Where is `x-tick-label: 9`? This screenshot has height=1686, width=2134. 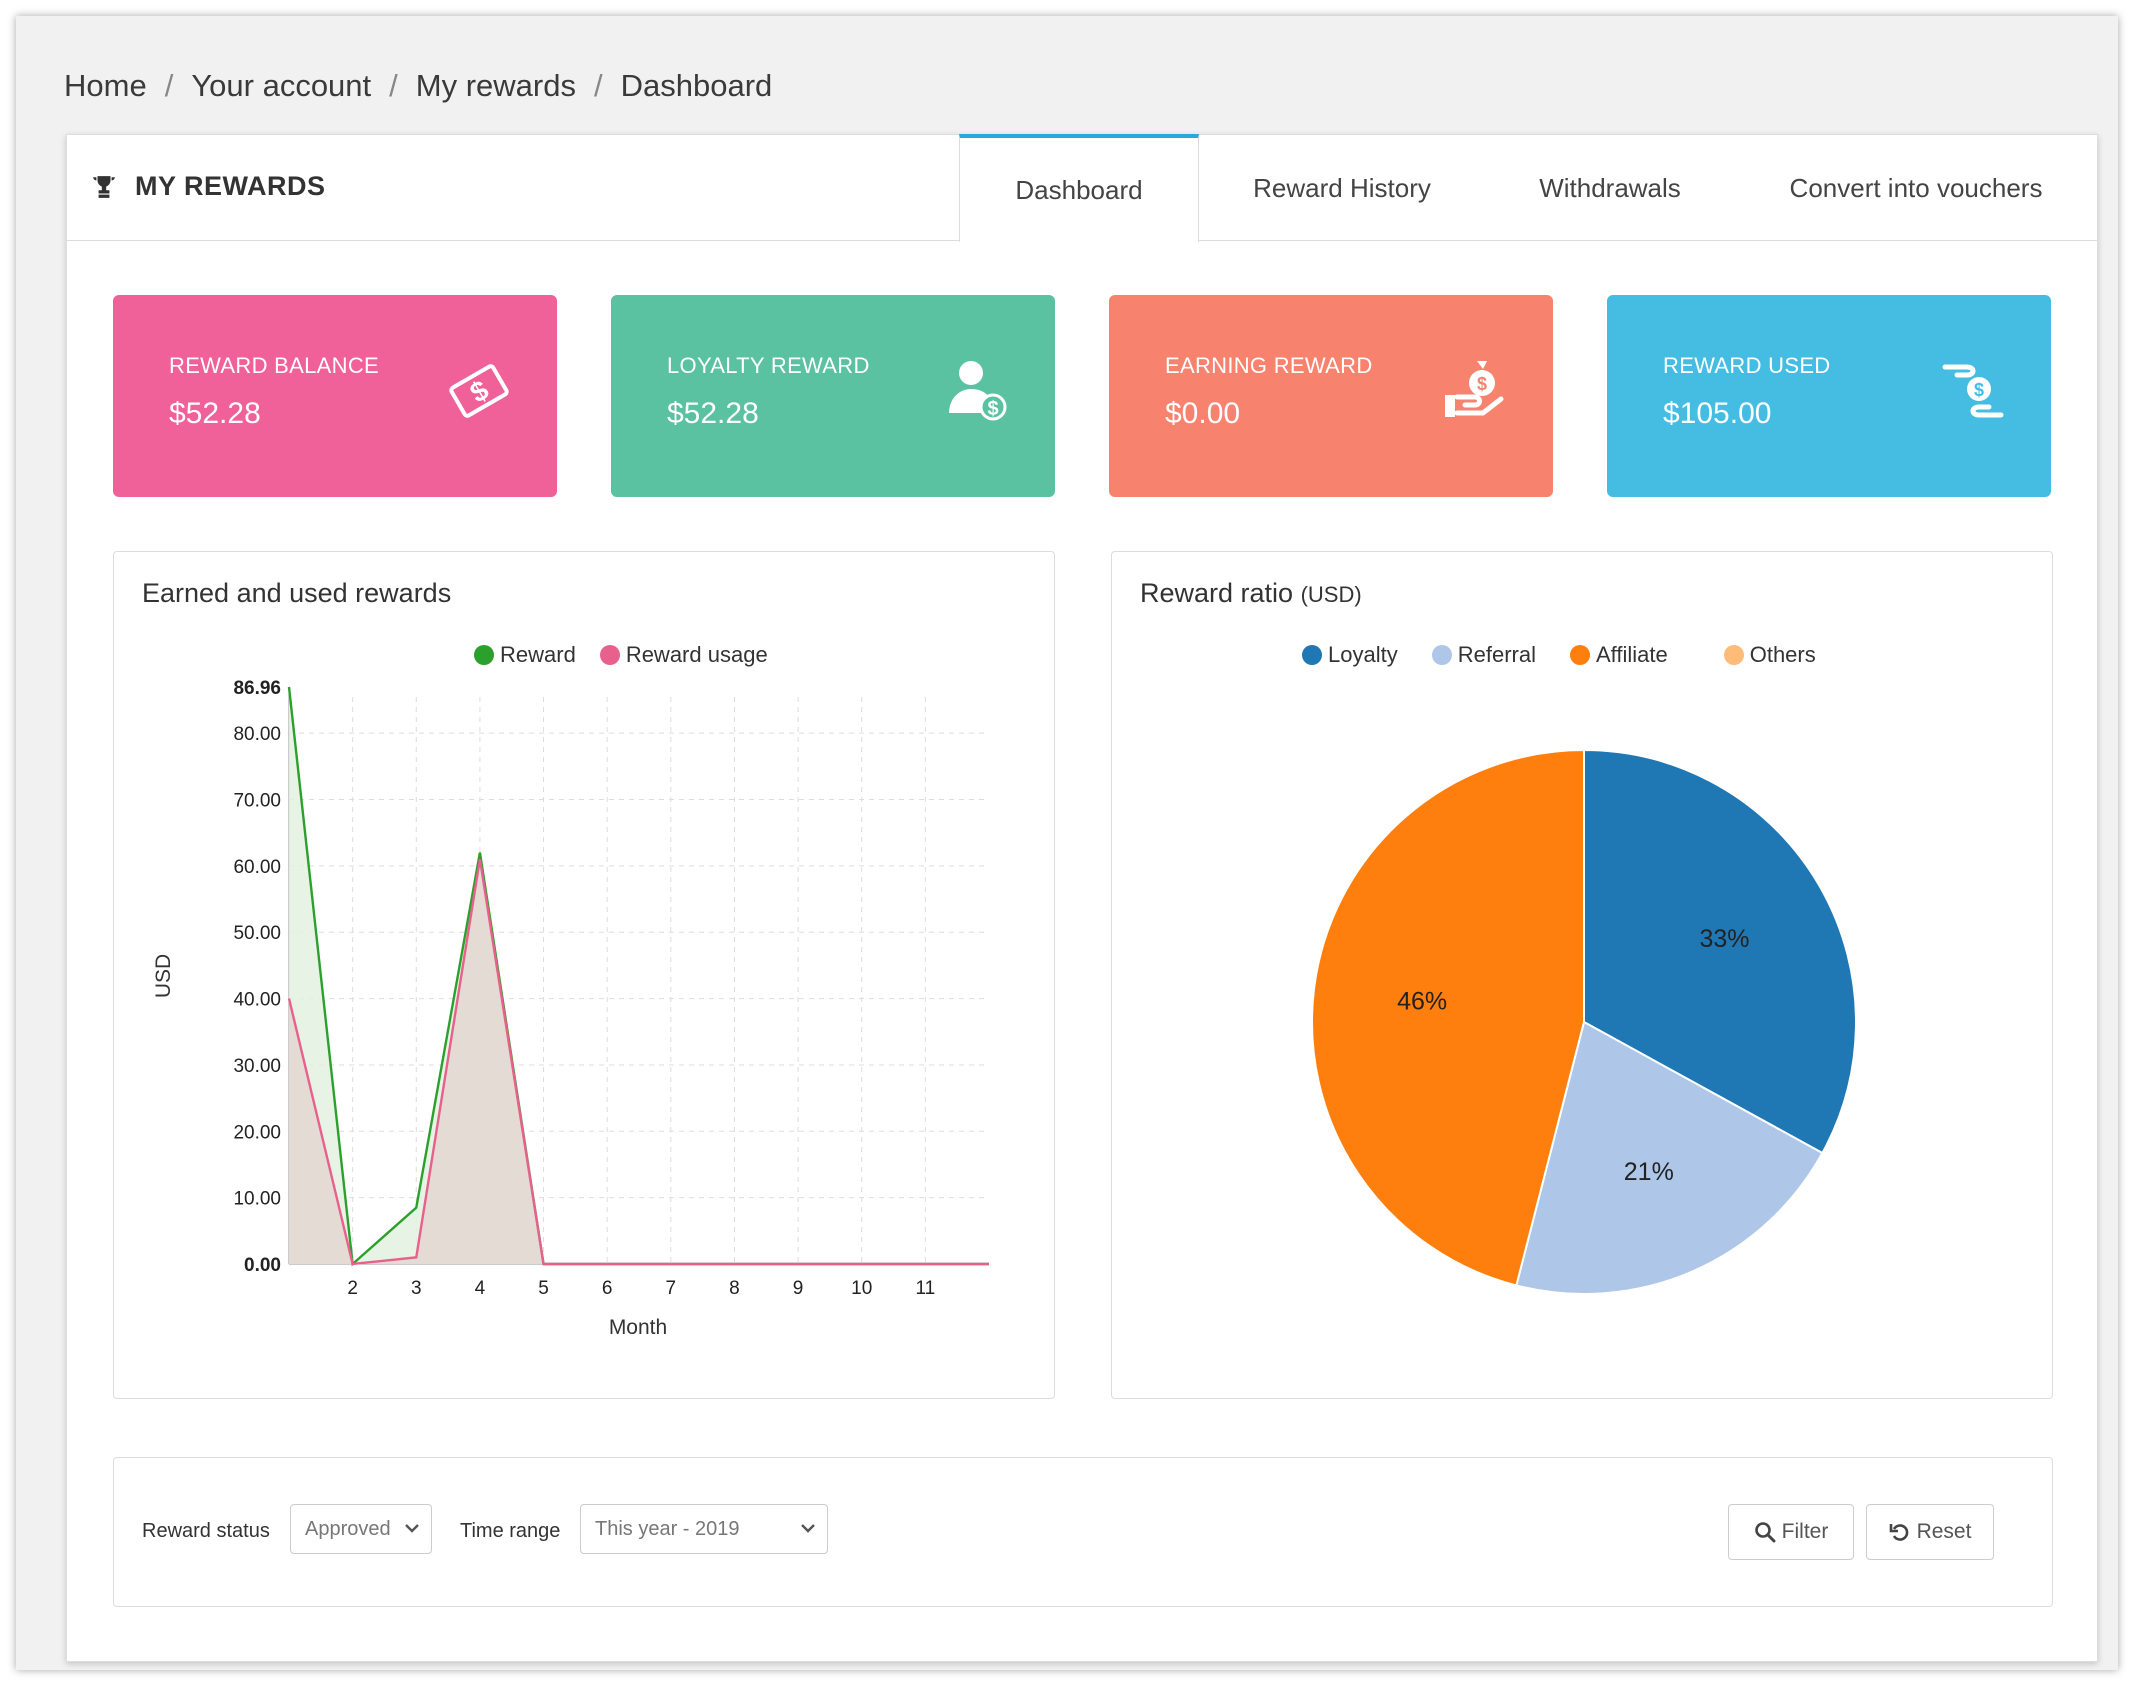
x-tick-label: 9 is located at coordinates (798, 1288).